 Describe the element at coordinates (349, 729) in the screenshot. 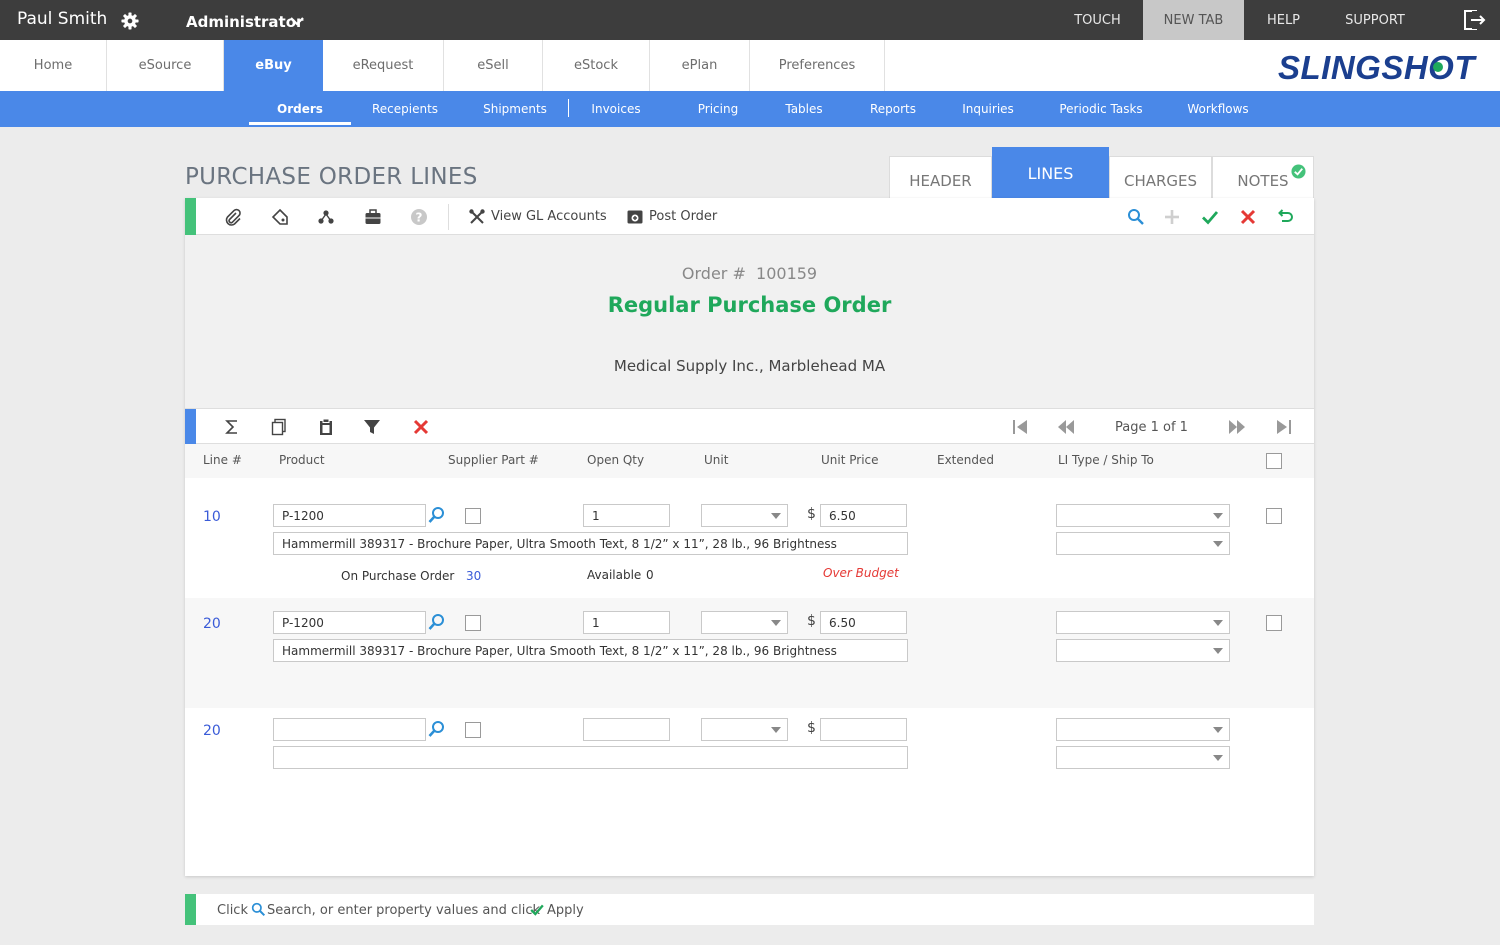

I see `product-input` at that location.